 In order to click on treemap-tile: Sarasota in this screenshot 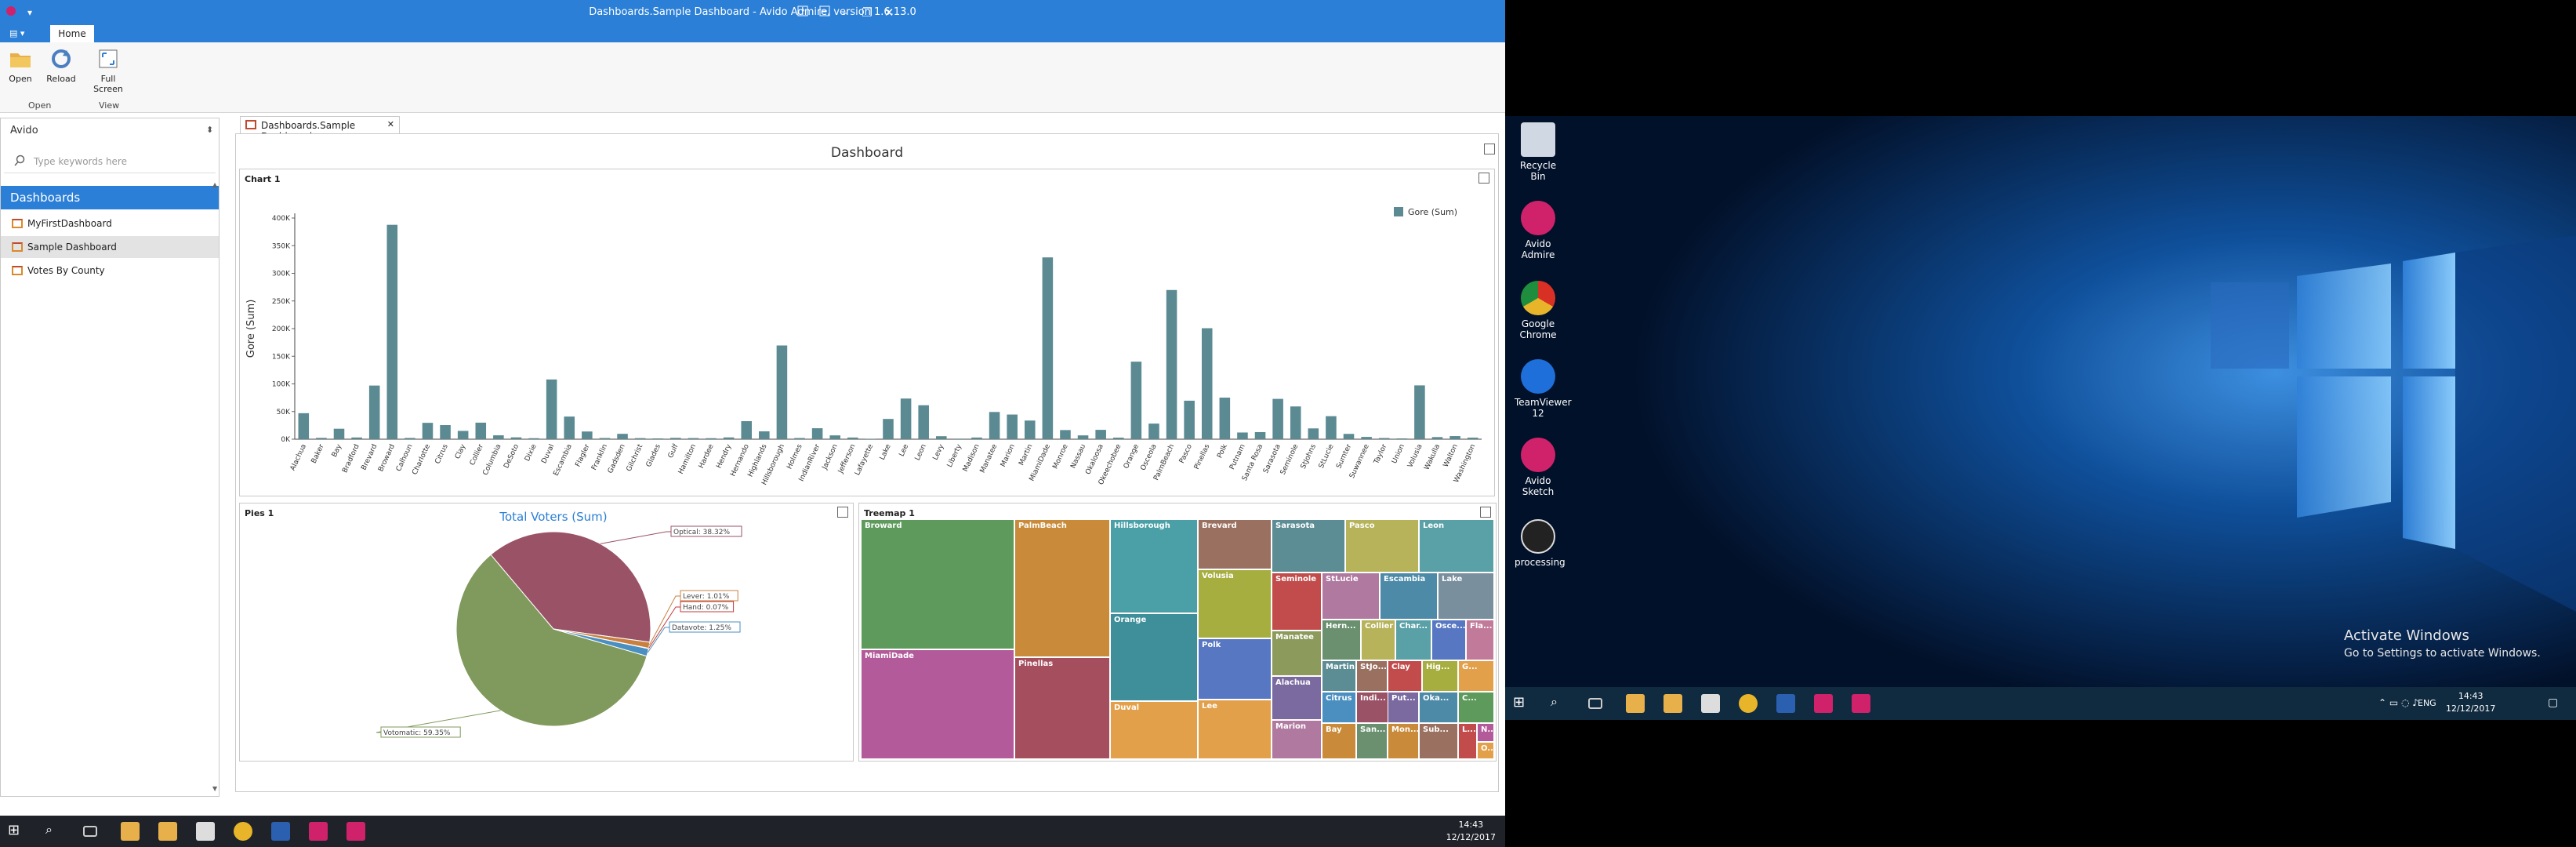, I will do `click(1308, 546)`.